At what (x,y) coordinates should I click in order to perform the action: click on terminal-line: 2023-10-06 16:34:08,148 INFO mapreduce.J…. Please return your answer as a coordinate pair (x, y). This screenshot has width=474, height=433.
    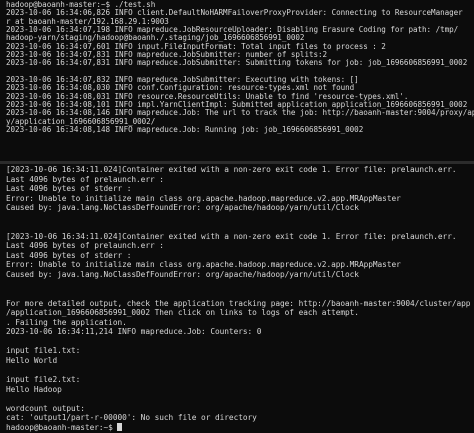
    Looking at the image, I should click on (185, 130).